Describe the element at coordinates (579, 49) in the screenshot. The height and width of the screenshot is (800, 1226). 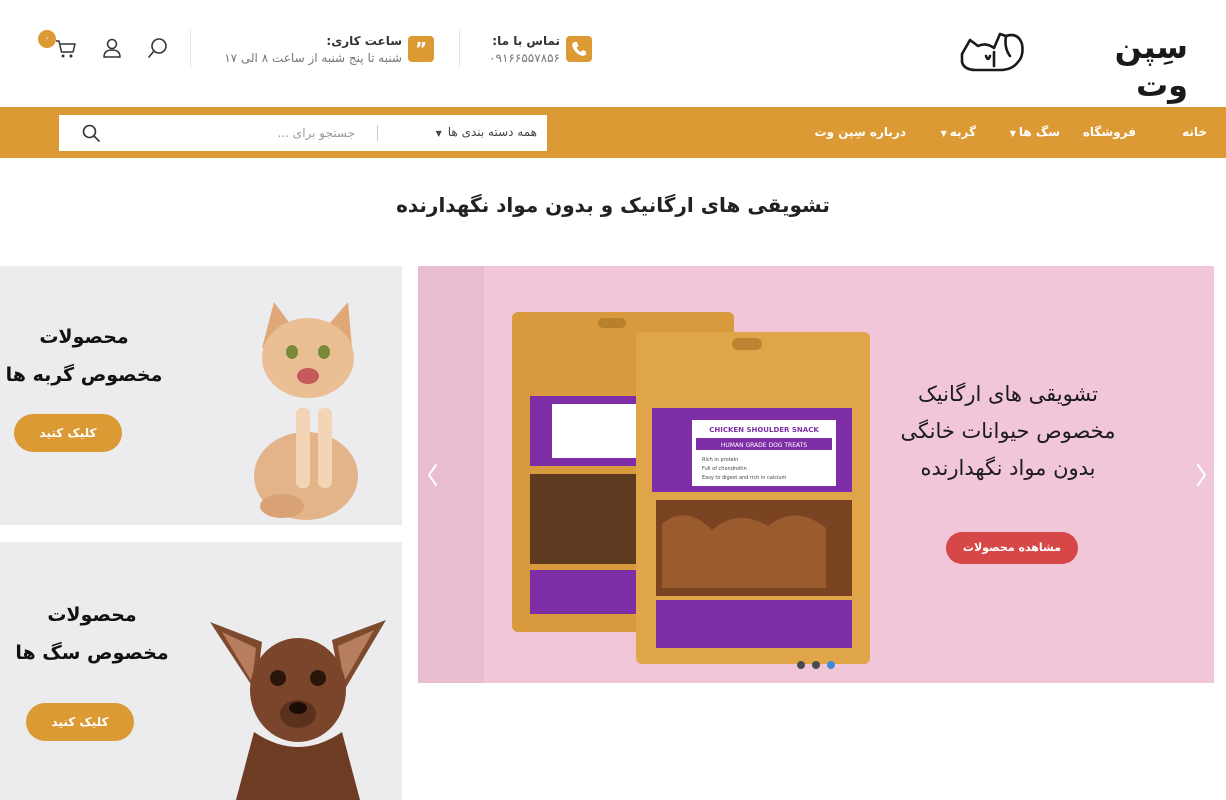
I see `phone-icon` at that location.